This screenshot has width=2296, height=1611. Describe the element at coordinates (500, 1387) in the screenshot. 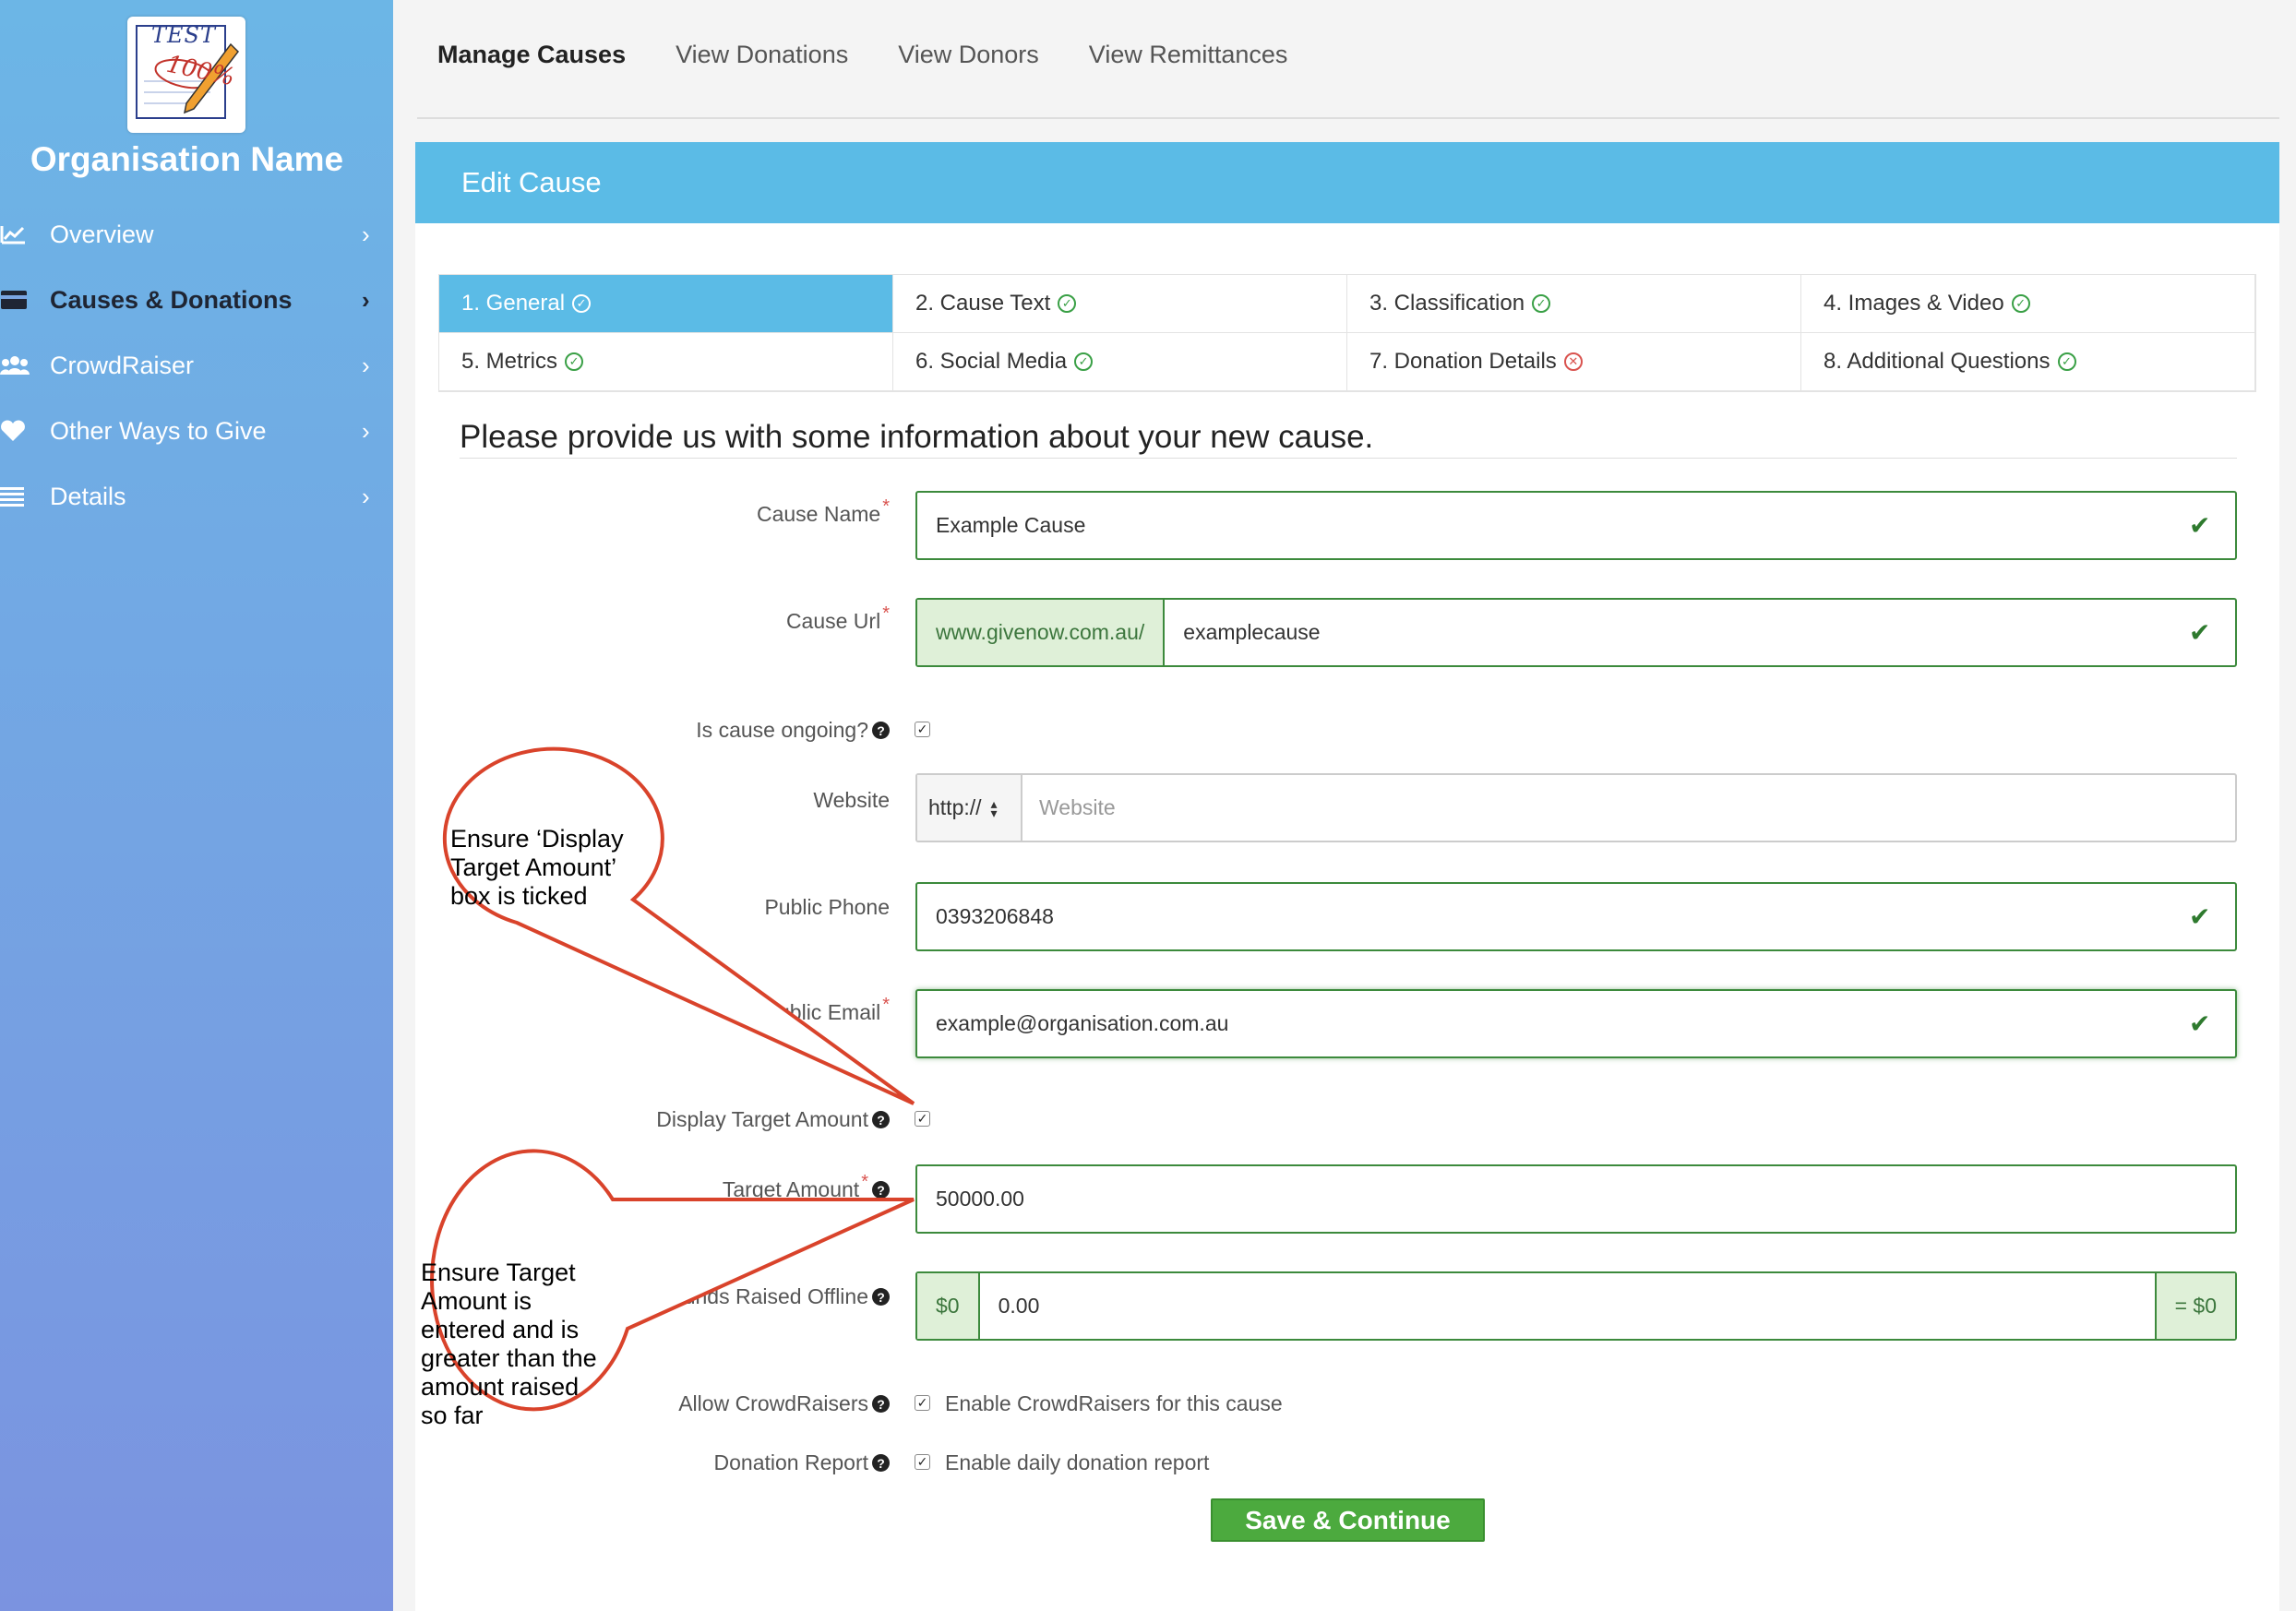

I see `annotation-line: amount raised` at that location.